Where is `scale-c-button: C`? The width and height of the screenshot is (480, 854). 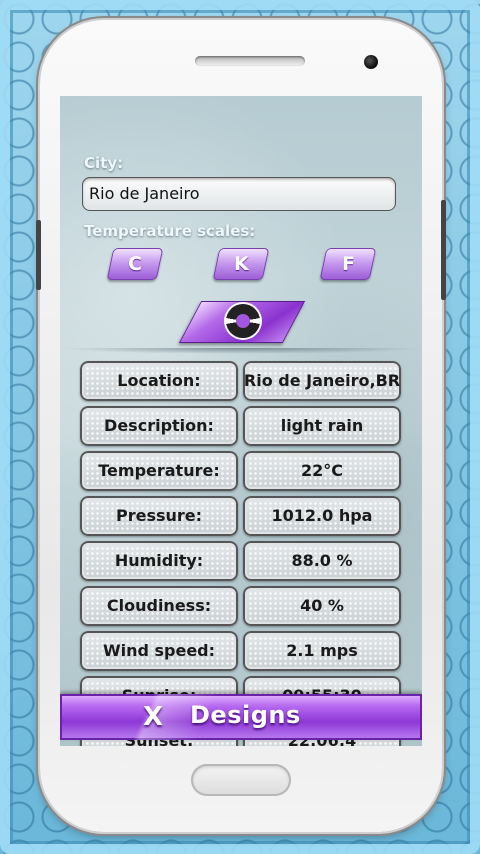 scale-c-button: C is located at coordinates (135, 264).